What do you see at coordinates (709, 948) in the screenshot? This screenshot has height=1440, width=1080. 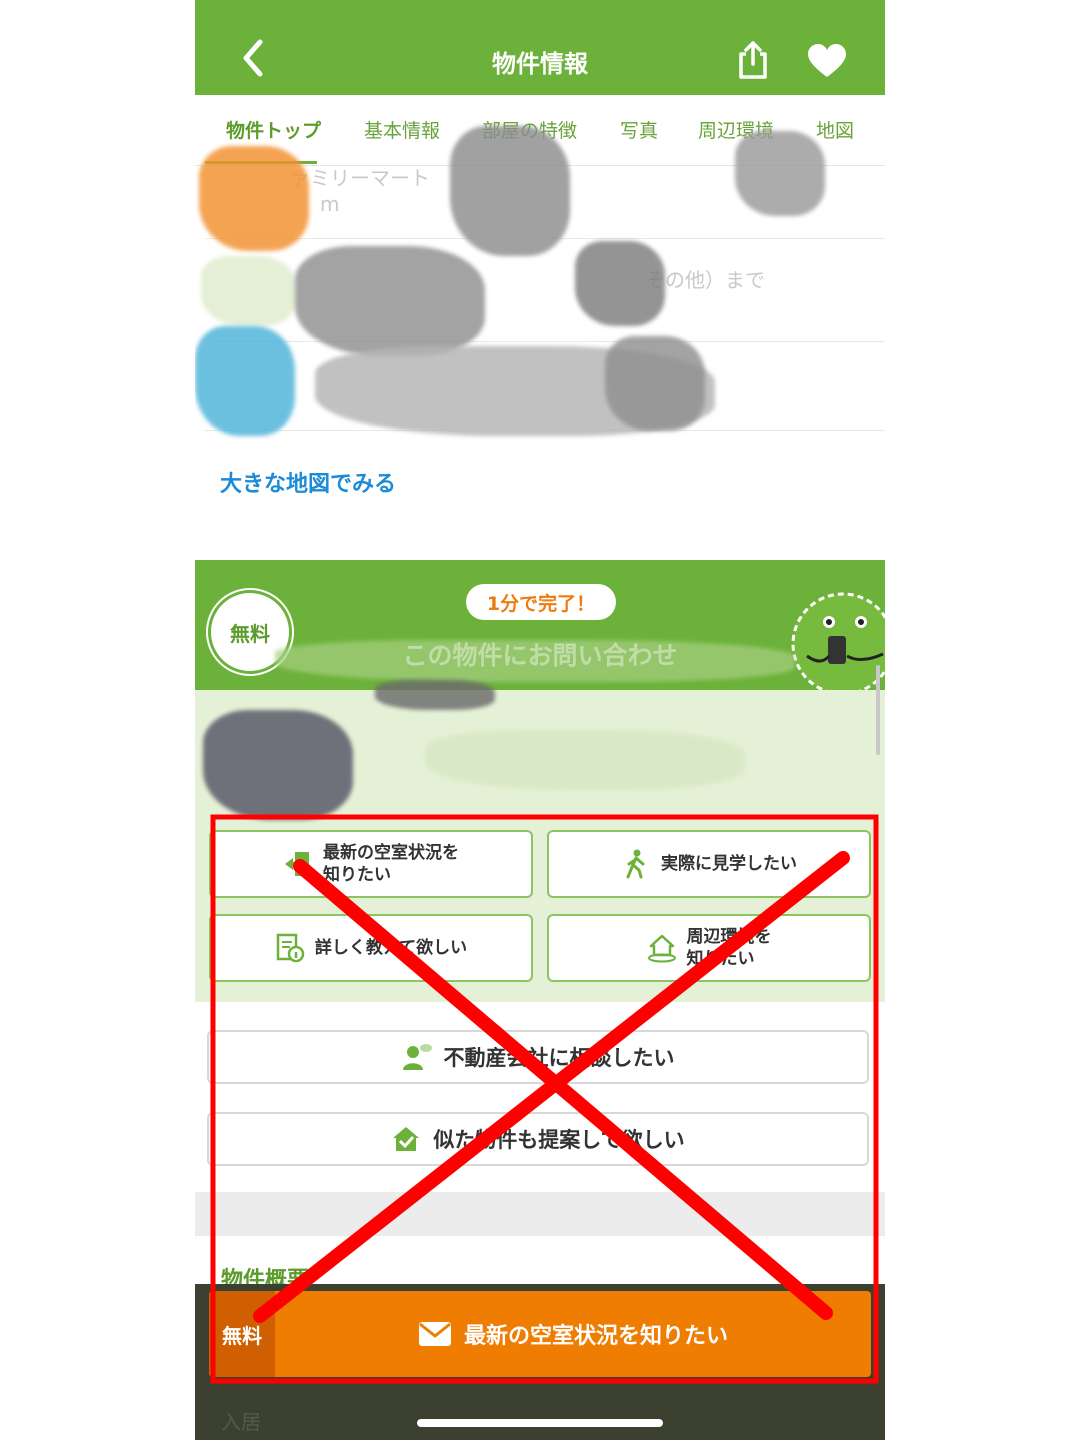 I see `option-surroundings: 周辺環境を 知りたい` at bounding box center [709, 948].